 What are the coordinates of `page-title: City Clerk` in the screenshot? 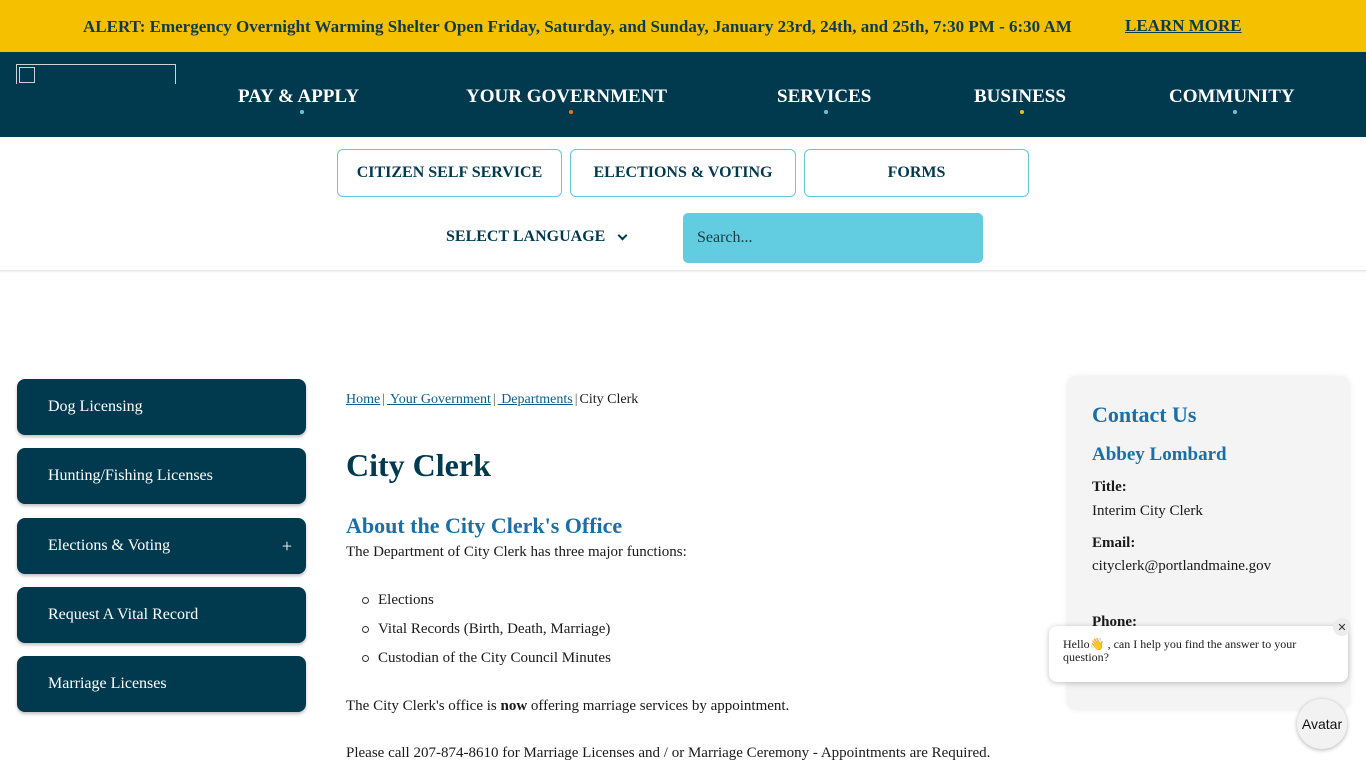 It's located at (418, 465).